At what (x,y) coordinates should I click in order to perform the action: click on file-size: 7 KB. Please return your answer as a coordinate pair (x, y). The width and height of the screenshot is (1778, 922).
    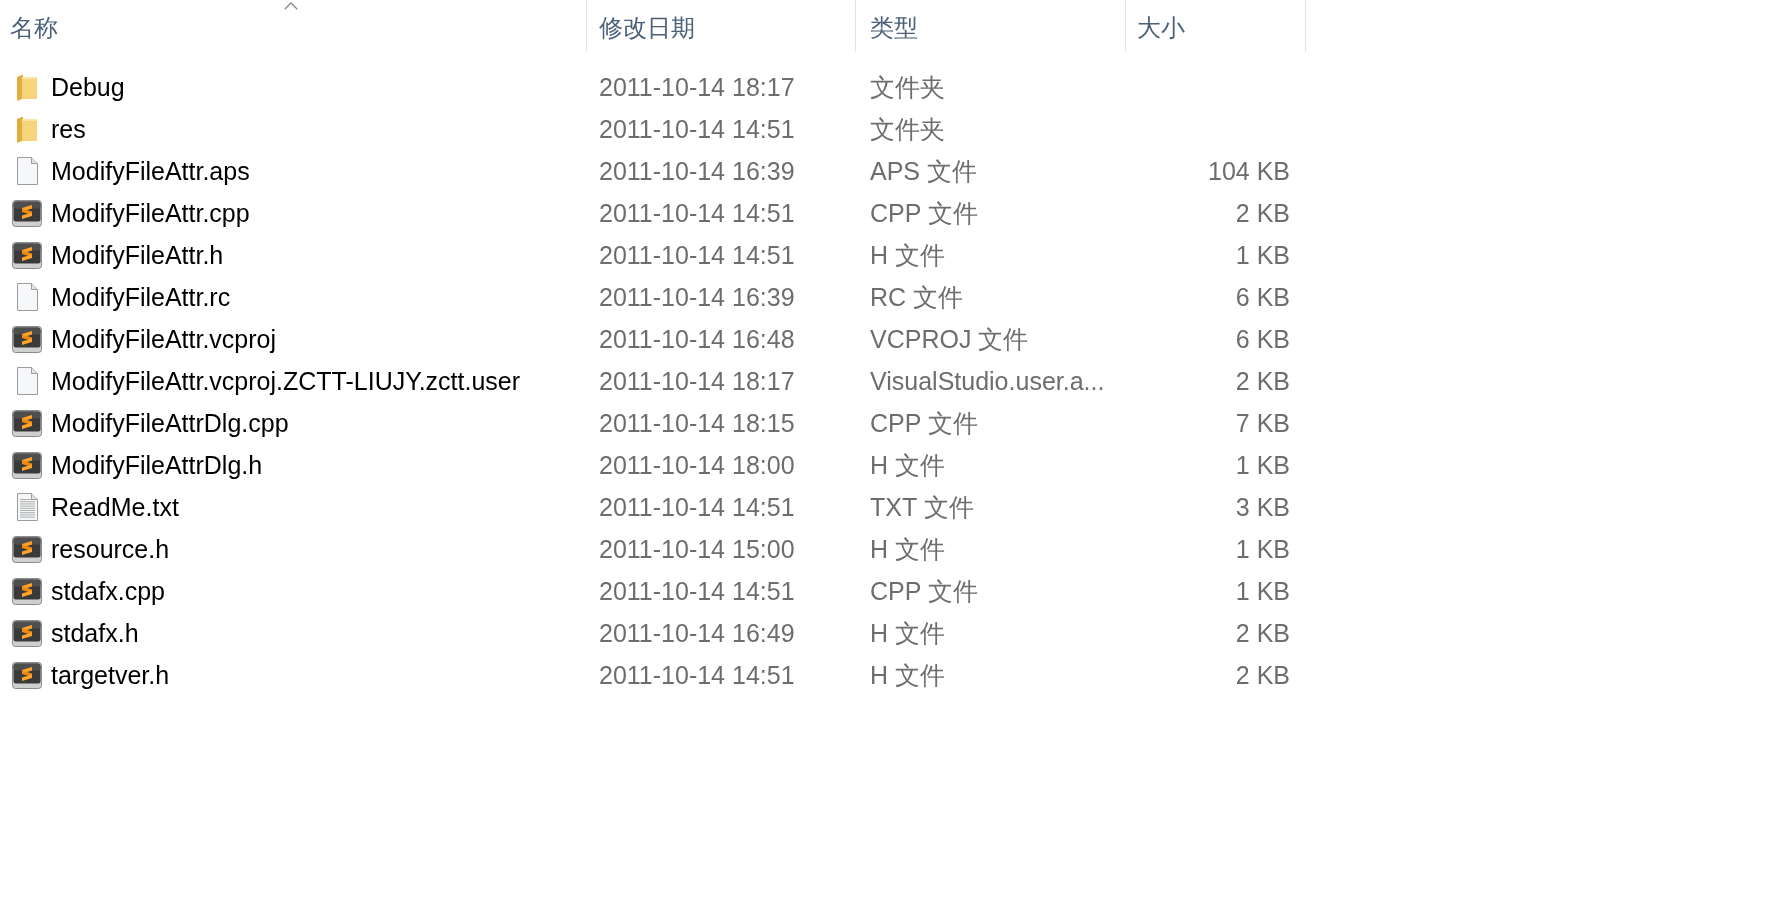
    Looking at the image, I should click on (1262, 423).